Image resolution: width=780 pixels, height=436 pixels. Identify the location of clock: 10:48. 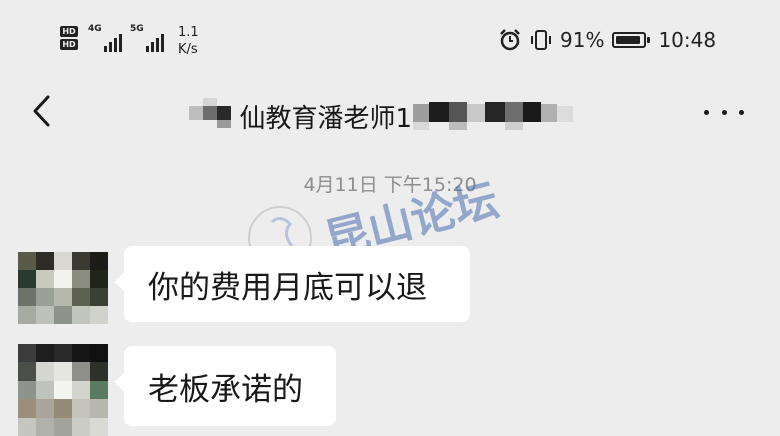
(687, 40).